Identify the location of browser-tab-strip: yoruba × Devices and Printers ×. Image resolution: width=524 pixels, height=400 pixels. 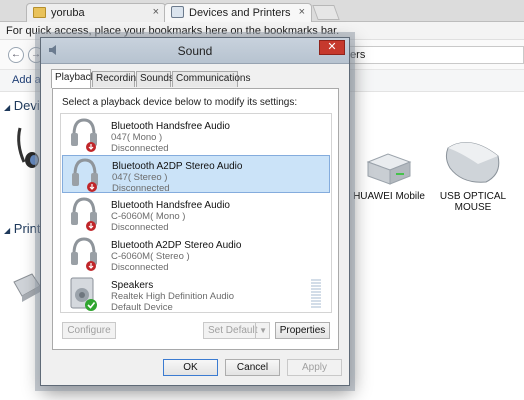
(262, 11).